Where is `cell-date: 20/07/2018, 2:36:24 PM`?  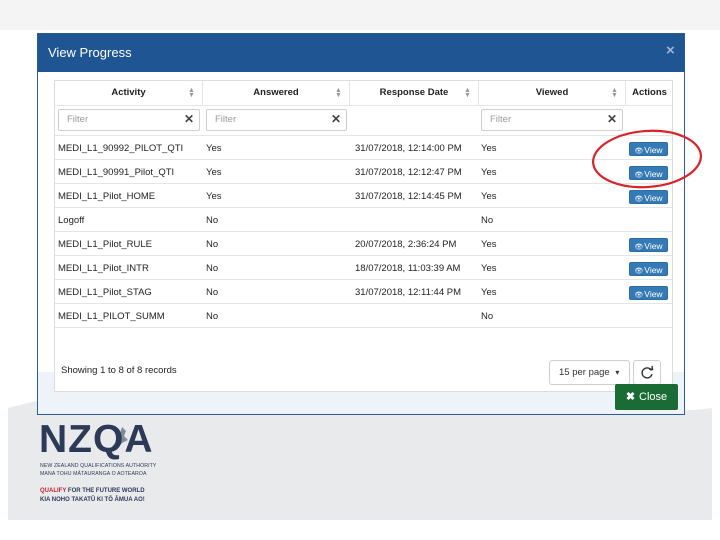
cell-date: 20/07/2018, 2:36:24 PM is located at coordinates (406, 244).